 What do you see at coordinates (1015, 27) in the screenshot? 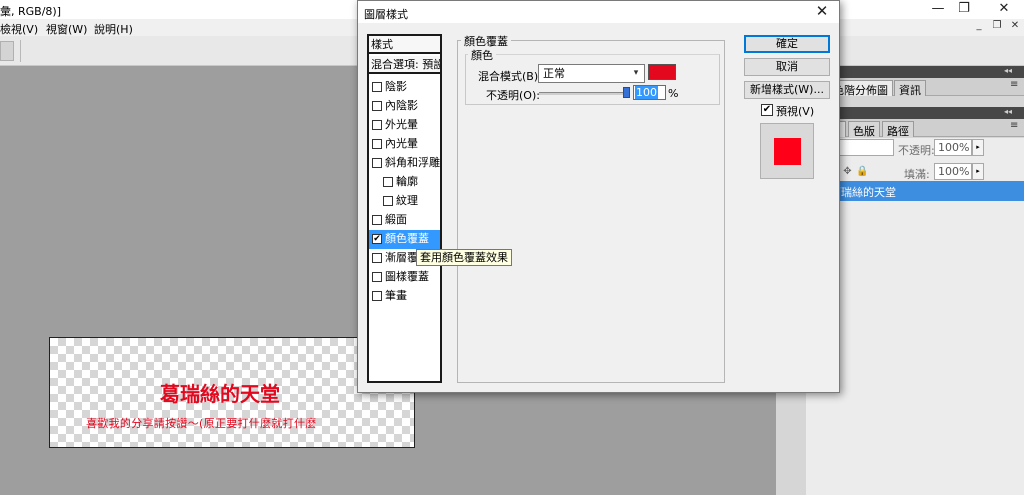
I see `doc-close-button: ✕` at bounding box center [1015, 27].